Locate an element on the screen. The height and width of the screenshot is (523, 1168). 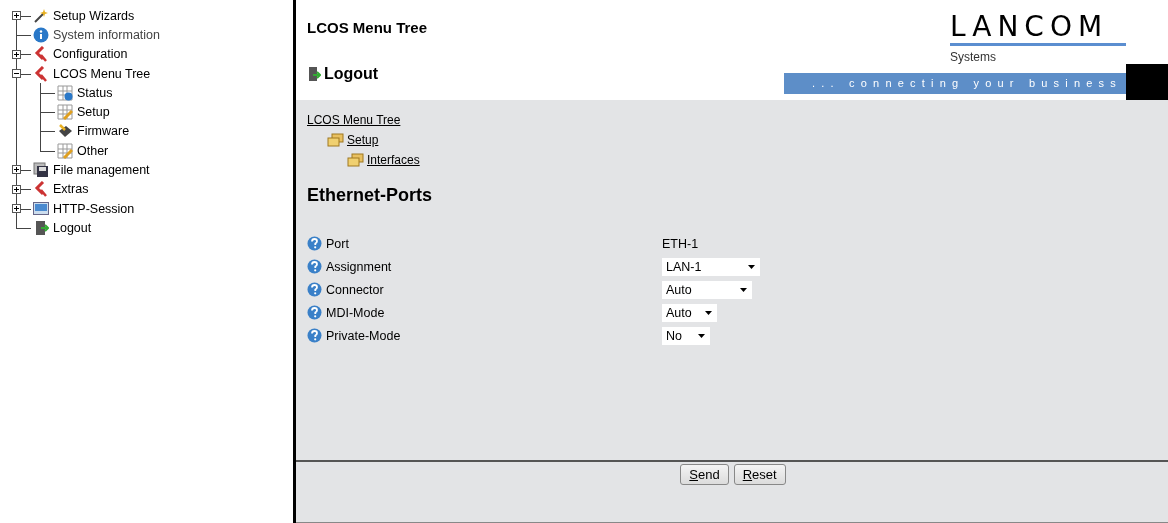
field-value: ETH-1 is located at coordinates (680, 243).